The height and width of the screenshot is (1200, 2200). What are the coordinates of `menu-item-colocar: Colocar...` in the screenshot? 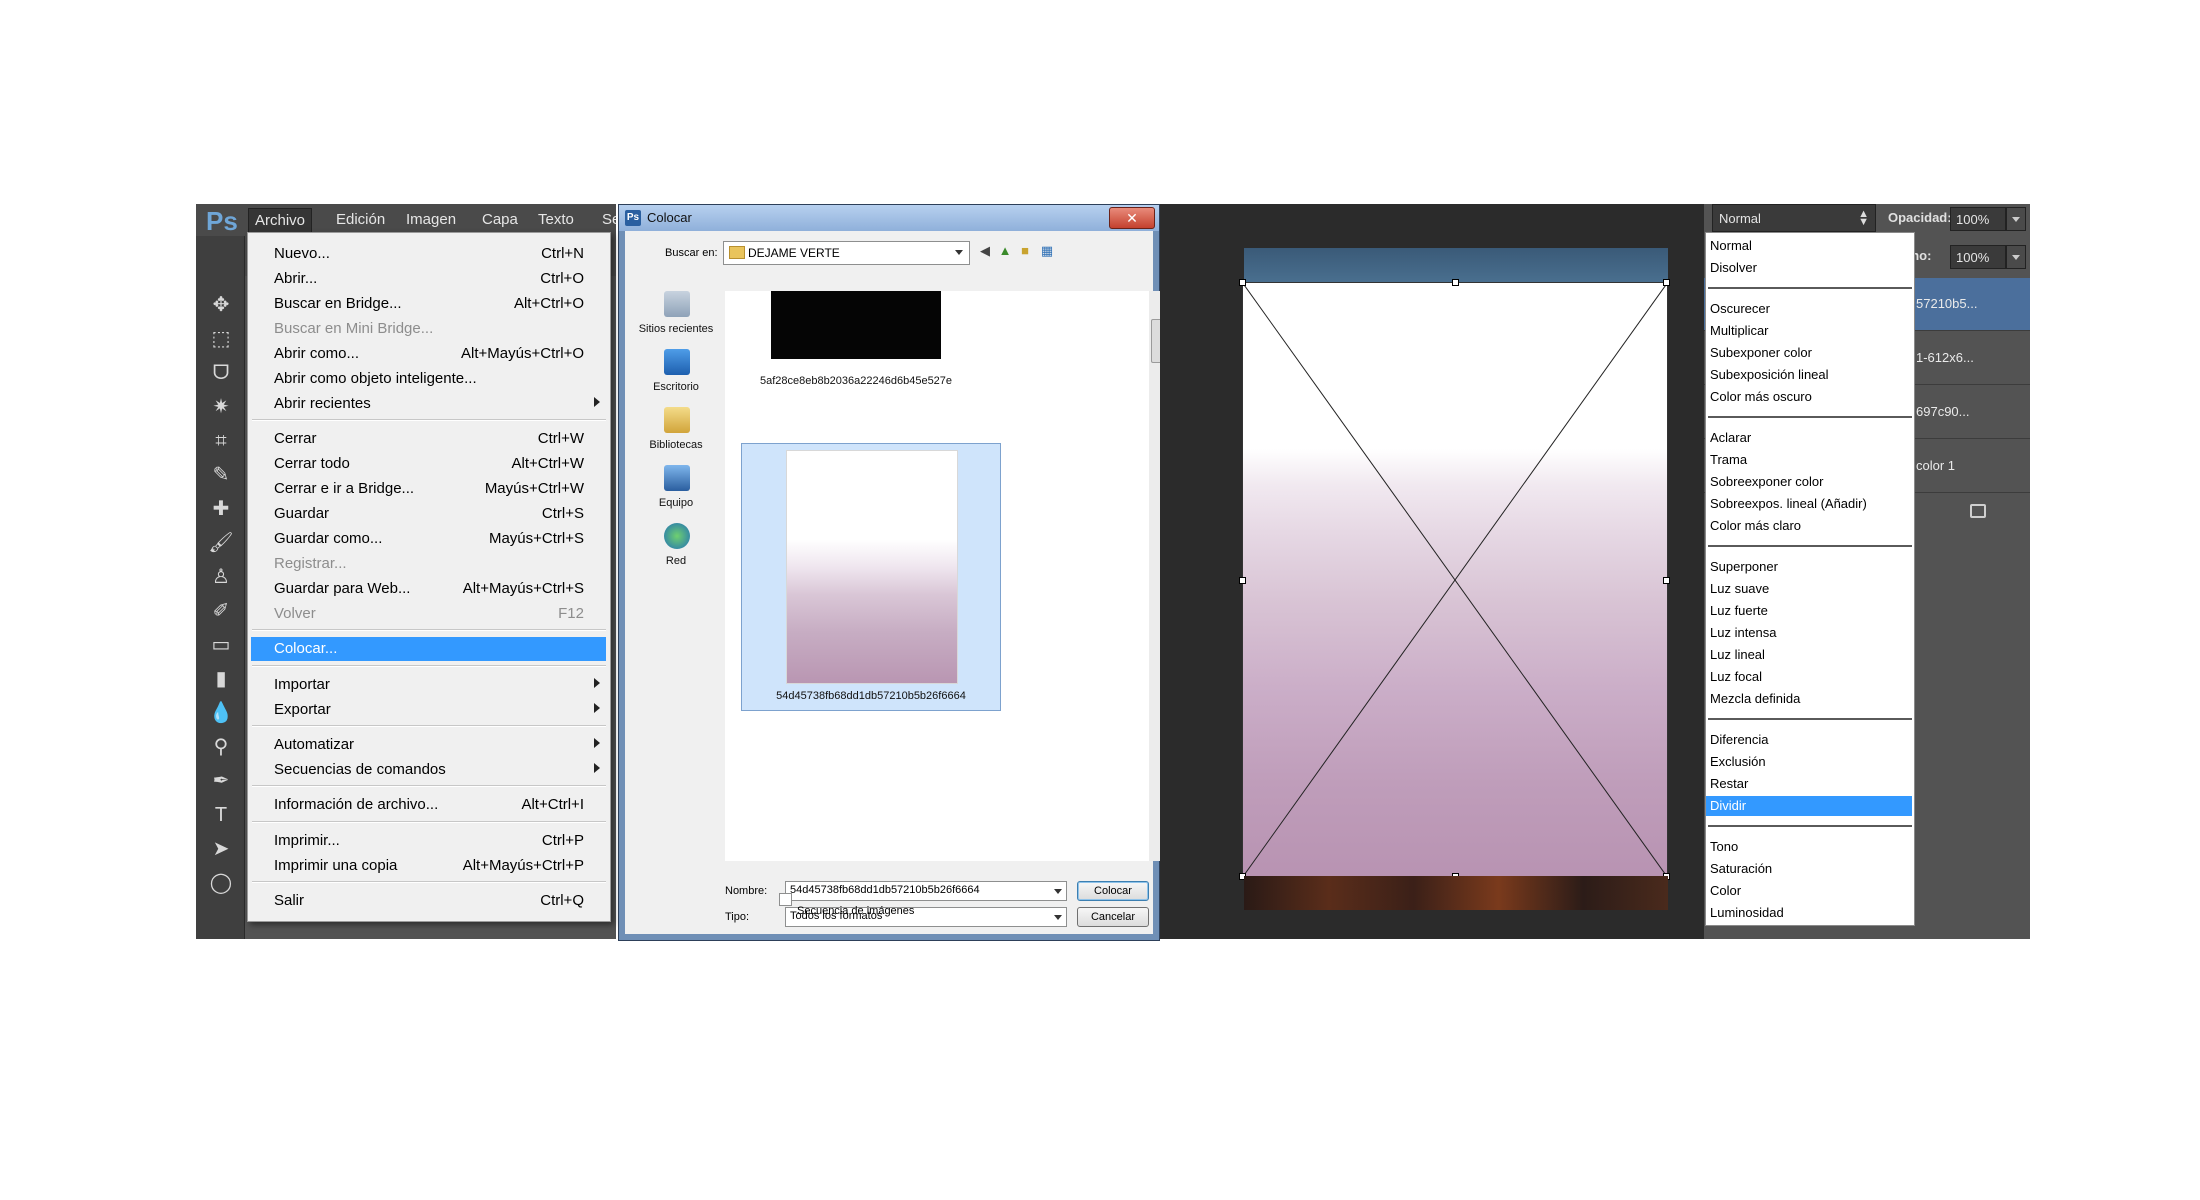 It's located at (428, 649).